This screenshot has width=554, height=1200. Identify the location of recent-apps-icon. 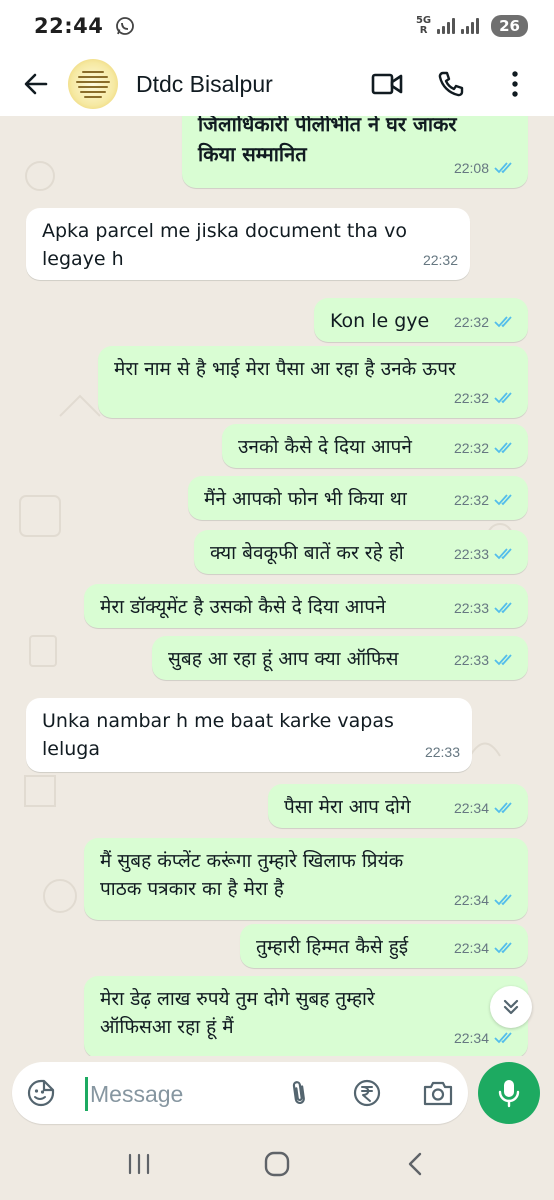
(139, 1164).